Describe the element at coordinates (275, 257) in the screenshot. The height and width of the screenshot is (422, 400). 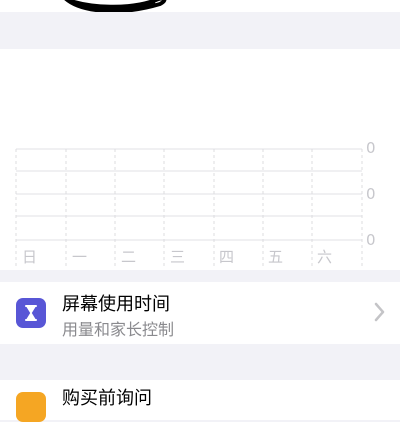
I see `chart-x-label: 五` at that location.